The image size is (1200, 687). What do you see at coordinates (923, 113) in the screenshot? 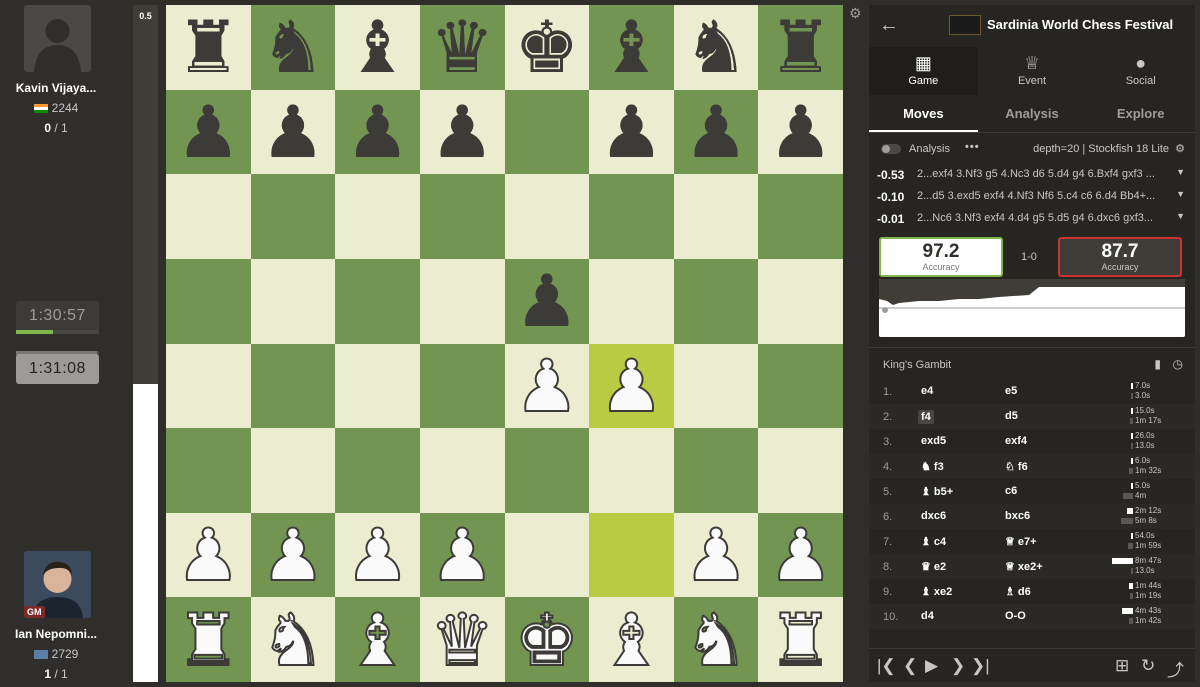
I see `tab-moves: Moves` at bounding box center [923, 113].